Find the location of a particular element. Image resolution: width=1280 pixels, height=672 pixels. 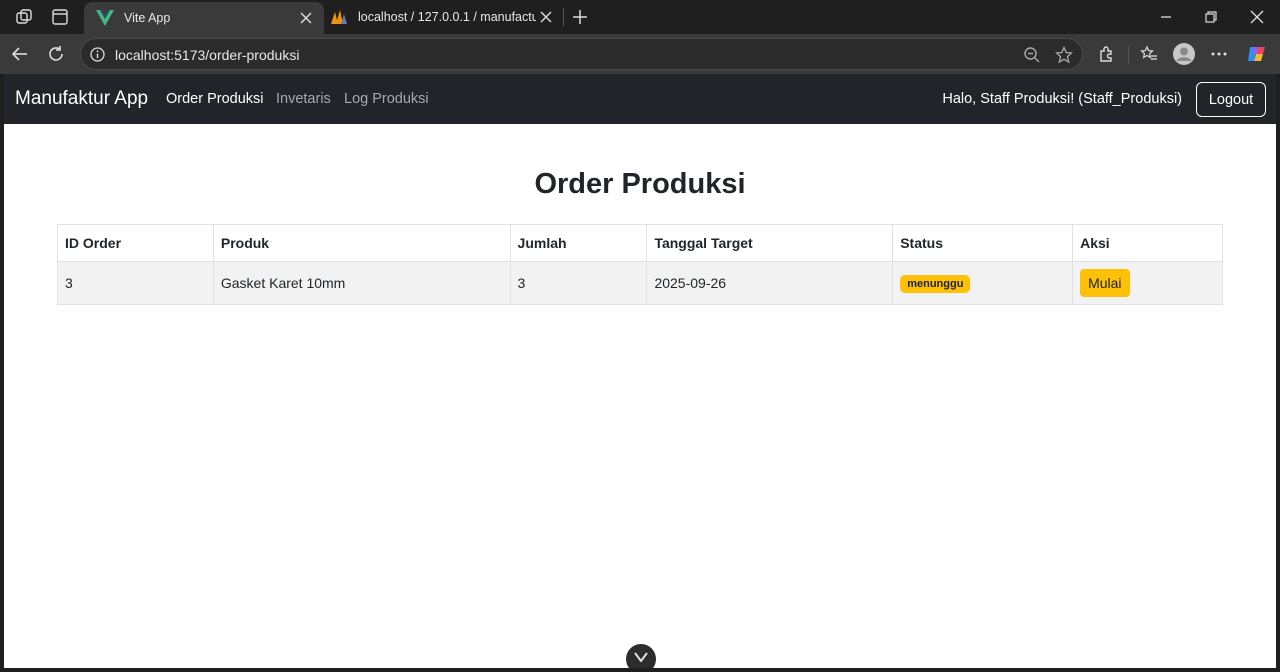

favorites-list-icon is located at coordinates (1149, 54).